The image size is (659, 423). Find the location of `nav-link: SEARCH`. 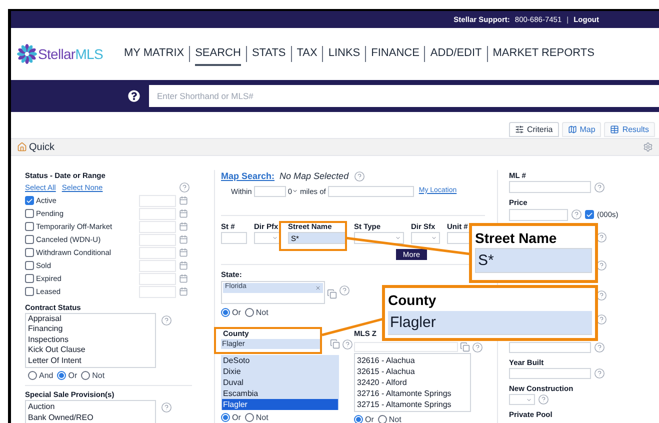

nav-link: SEARCH is located at coordinates (218, 54).